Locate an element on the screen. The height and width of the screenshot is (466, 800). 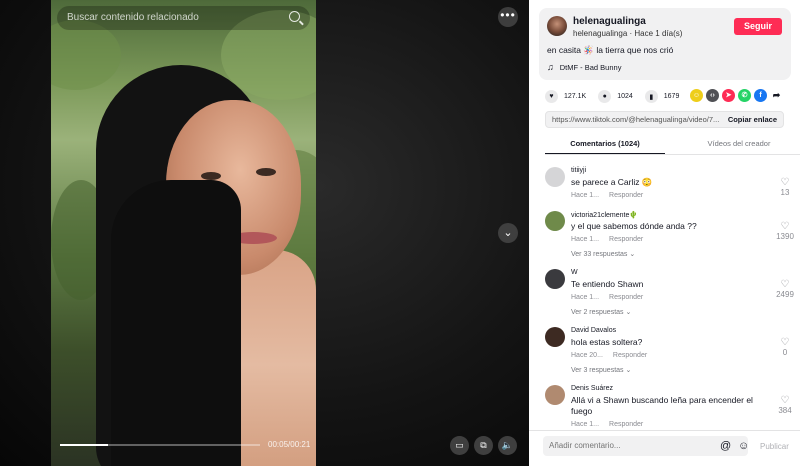
comment-input is located at coordinates (645, 446).